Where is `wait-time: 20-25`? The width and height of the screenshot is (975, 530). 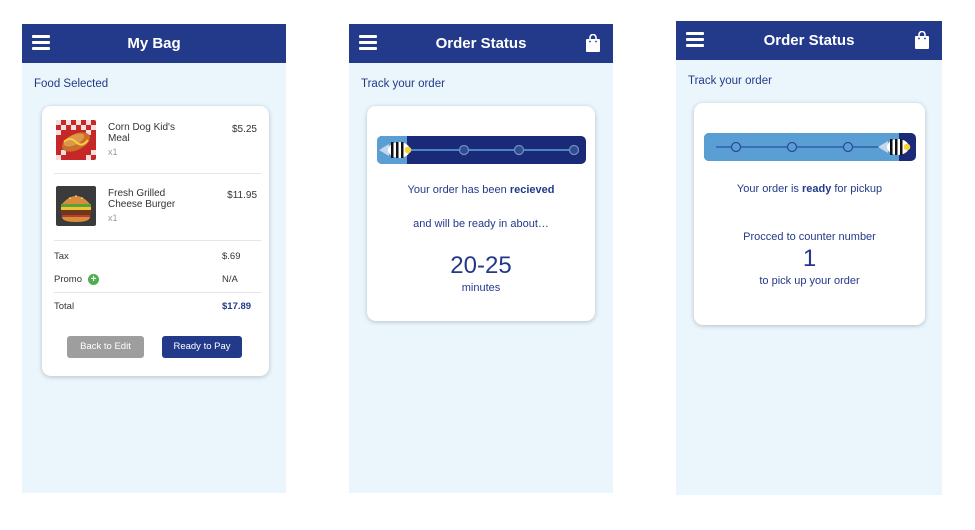
wait-time: 20-25 is located at coordinates (481, 265).